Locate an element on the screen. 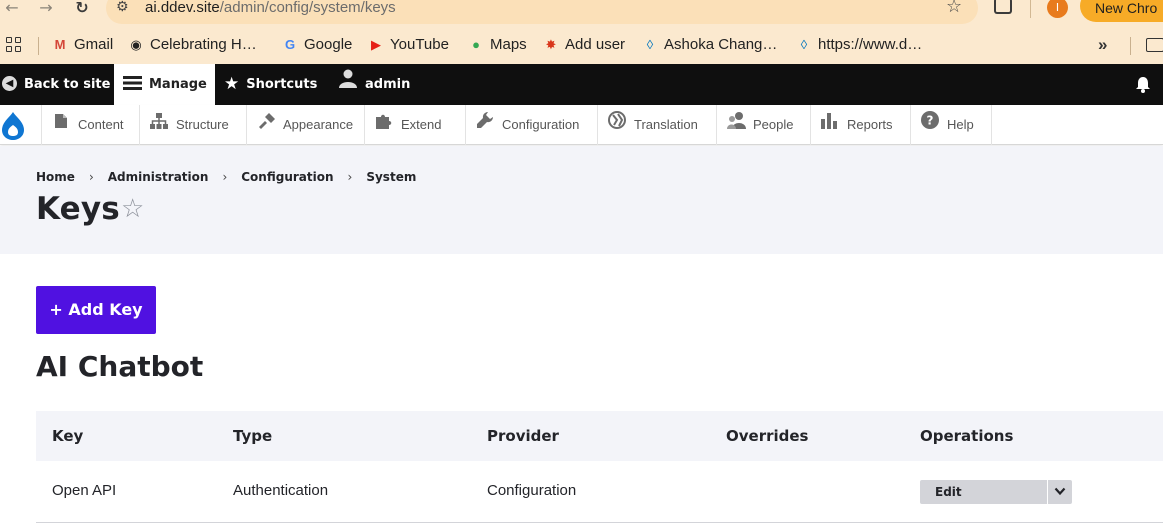 The width and height of the screenshot is (1163, 532). menu-help: ? Help is located at coordinates (942, 125).